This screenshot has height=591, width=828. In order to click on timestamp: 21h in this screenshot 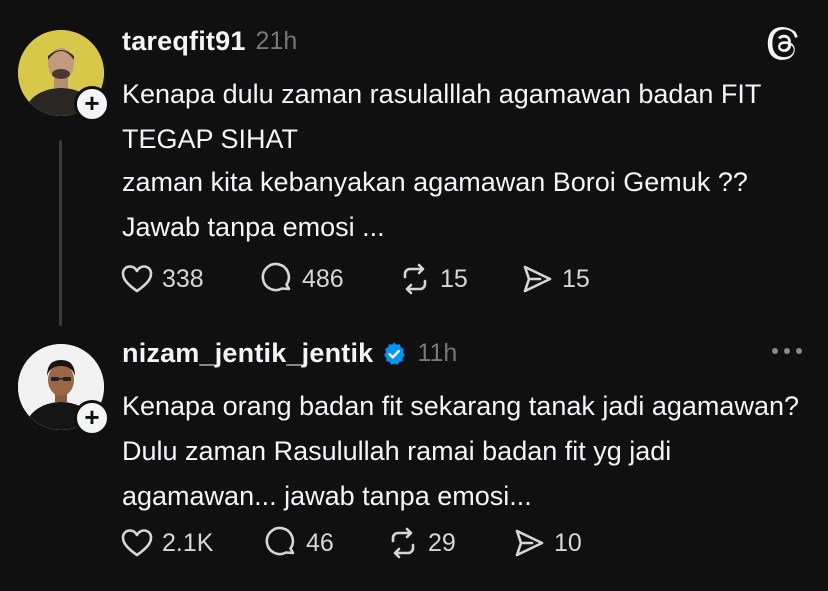, I will do `click(277, 41)`.